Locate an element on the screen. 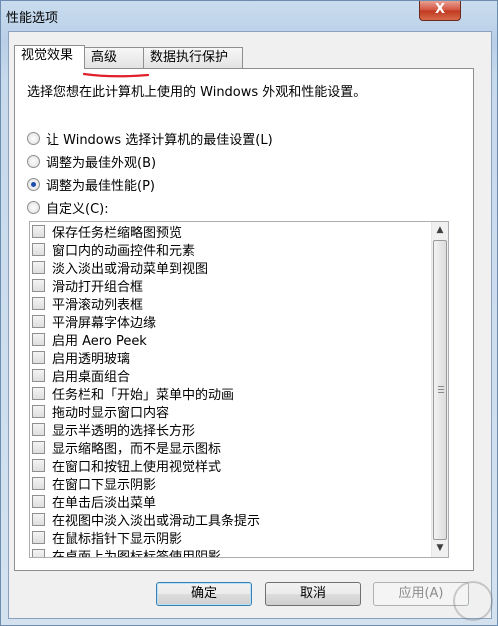 This screenshot has width=498, height=626. effect-label: 在窗口和按钮上使用视觉样式 is located at coordinates (137, 467).